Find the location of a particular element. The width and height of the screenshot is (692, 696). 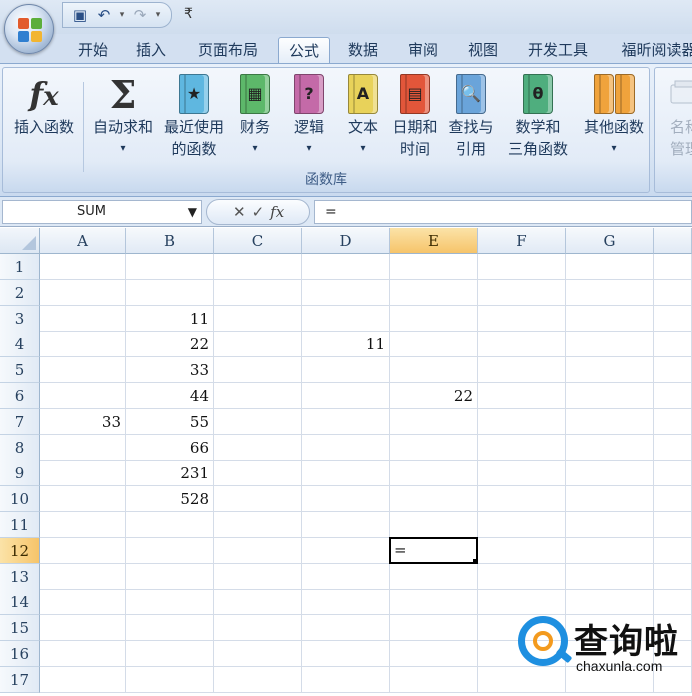

cell-c4 is located at coordinates (258, 344).